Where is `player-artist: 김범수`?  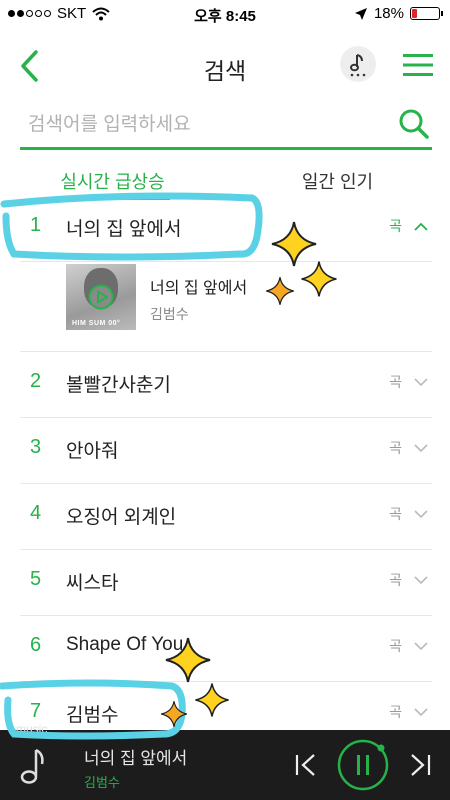 player-artist: 김범수 is located at coordinates (102, 781).